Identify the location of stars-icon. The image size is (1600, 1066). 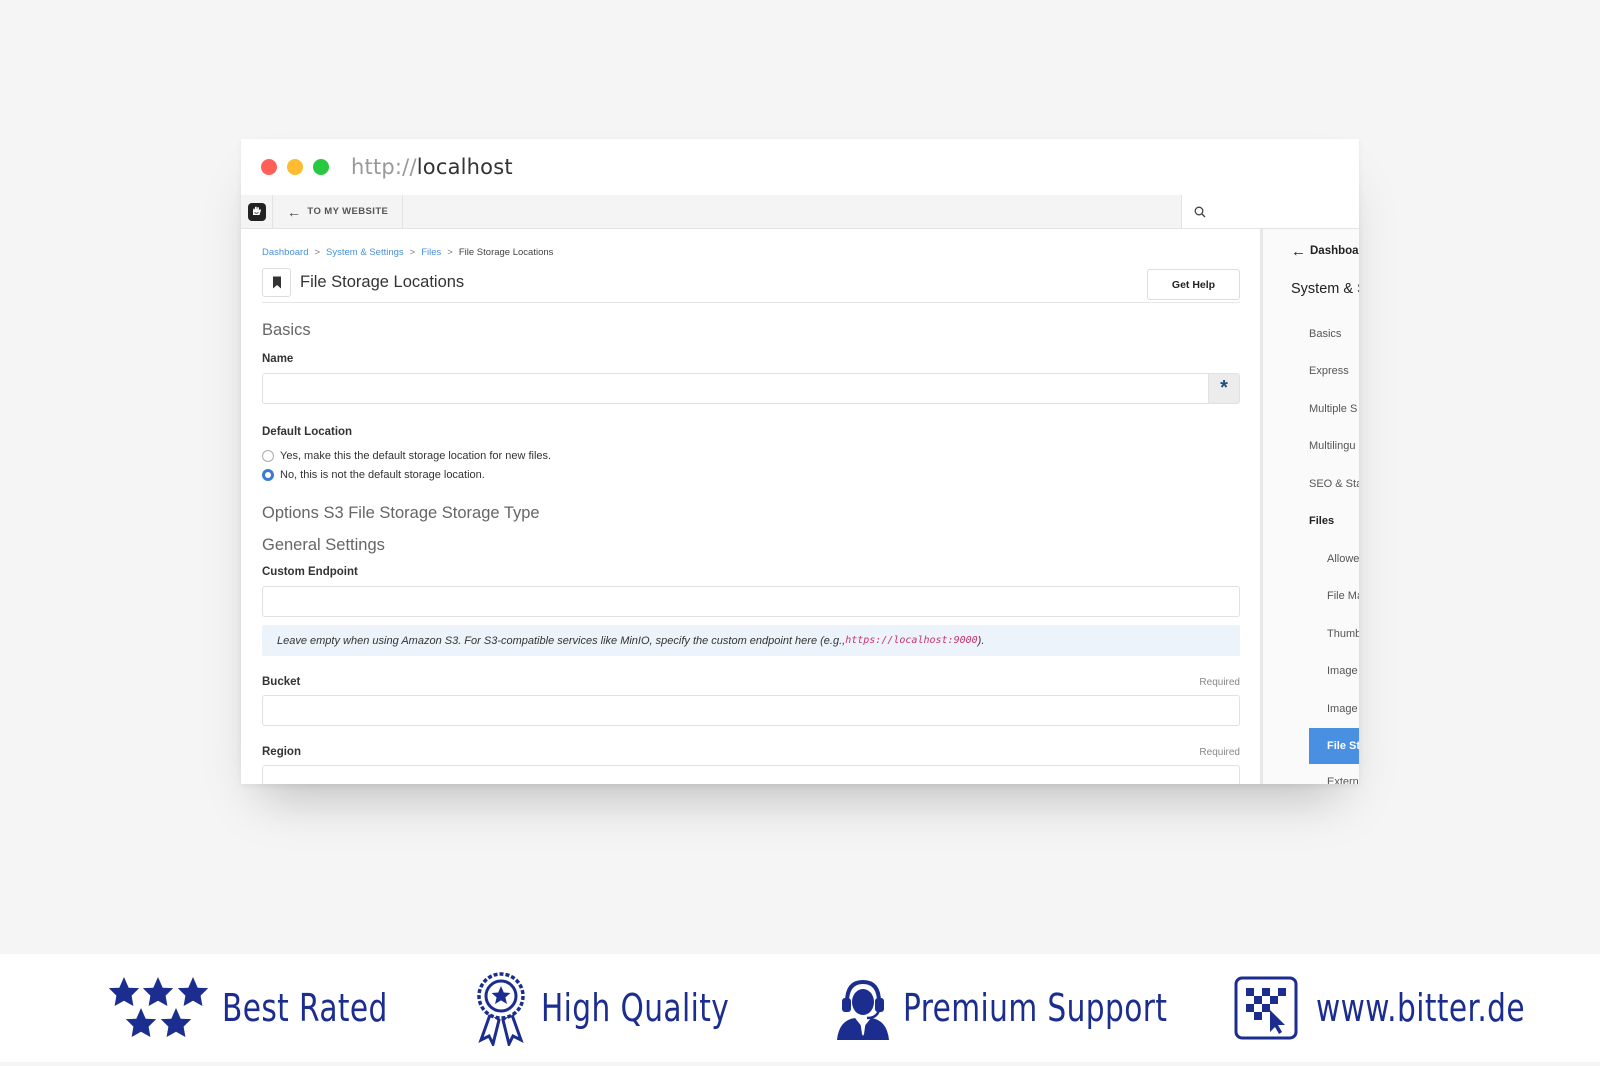
(158, 1007).